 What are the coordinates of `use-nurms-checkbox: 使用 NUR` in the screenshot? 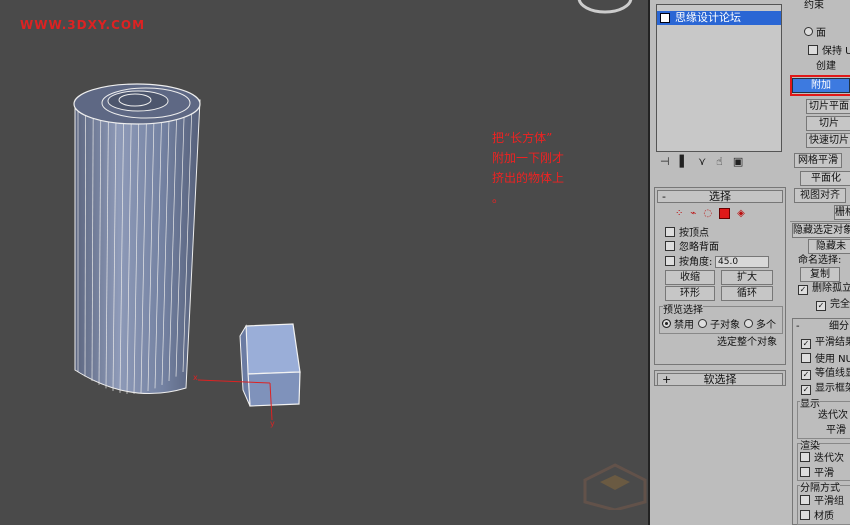 It's located at (825, 359).